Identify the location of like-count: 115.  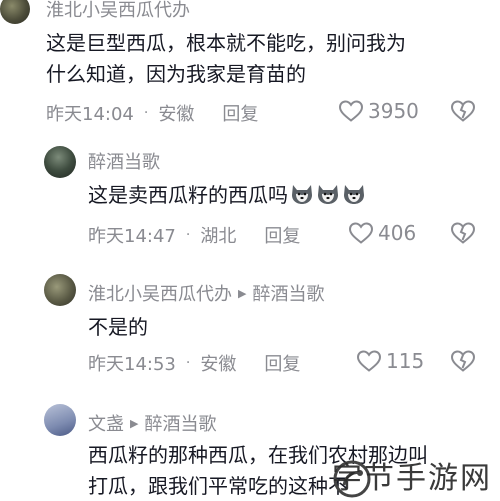
(405, 361).